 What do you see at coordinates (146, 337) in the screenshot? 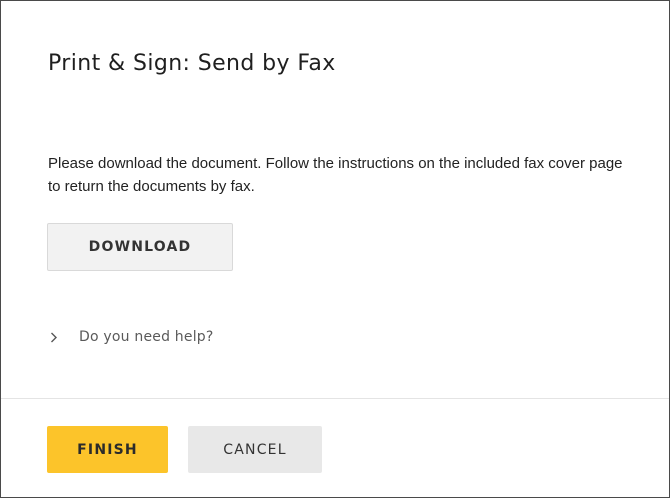
I see `help-label: Do you need help?` at bounding box center [146, 337].